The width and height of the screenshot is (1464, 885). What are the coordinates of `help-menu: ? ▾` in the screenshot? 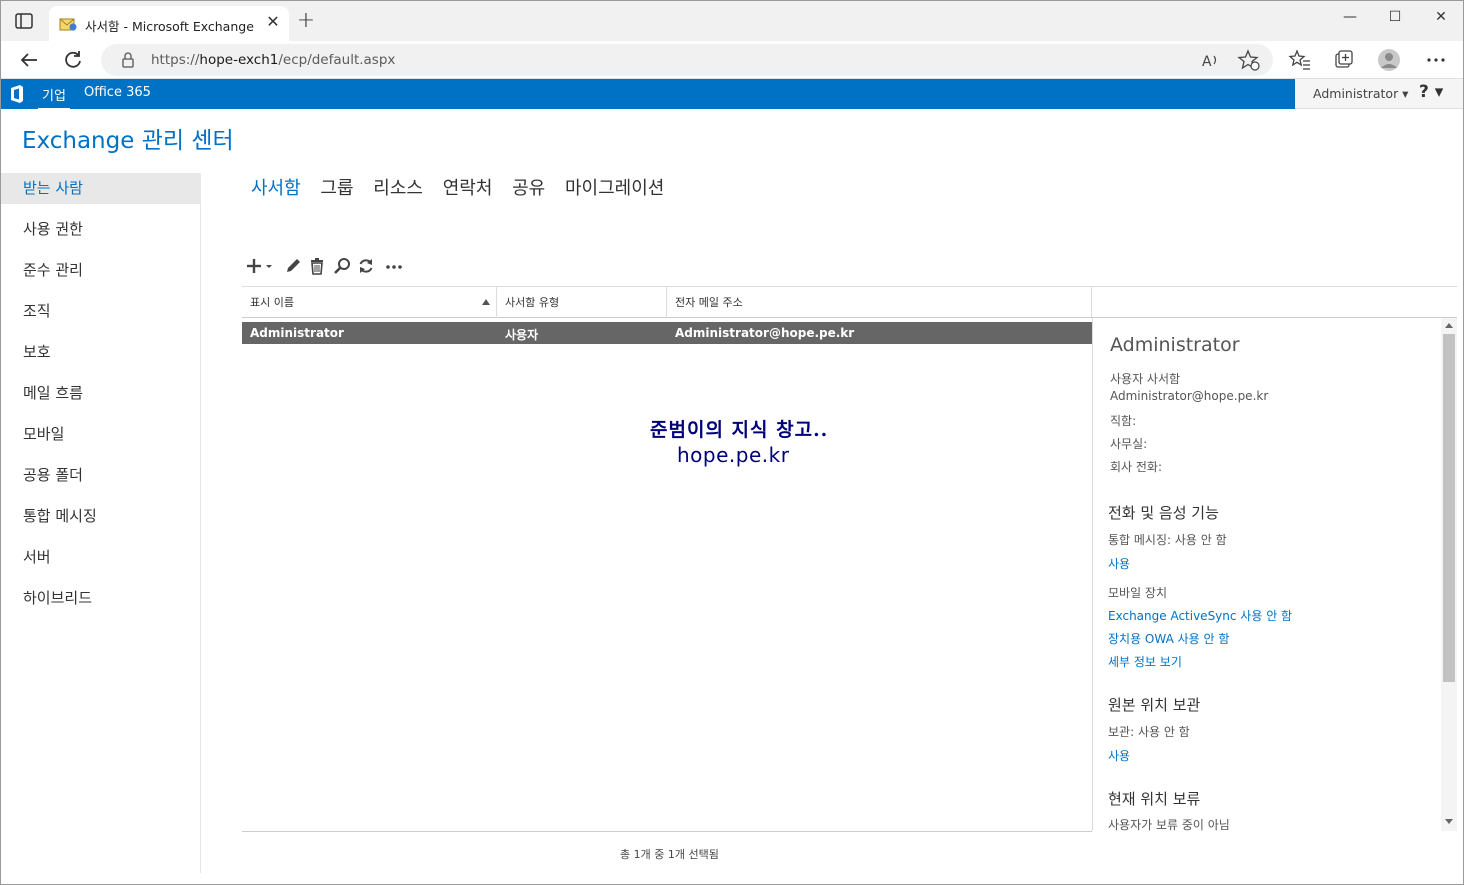 It's located at (1431, 92).